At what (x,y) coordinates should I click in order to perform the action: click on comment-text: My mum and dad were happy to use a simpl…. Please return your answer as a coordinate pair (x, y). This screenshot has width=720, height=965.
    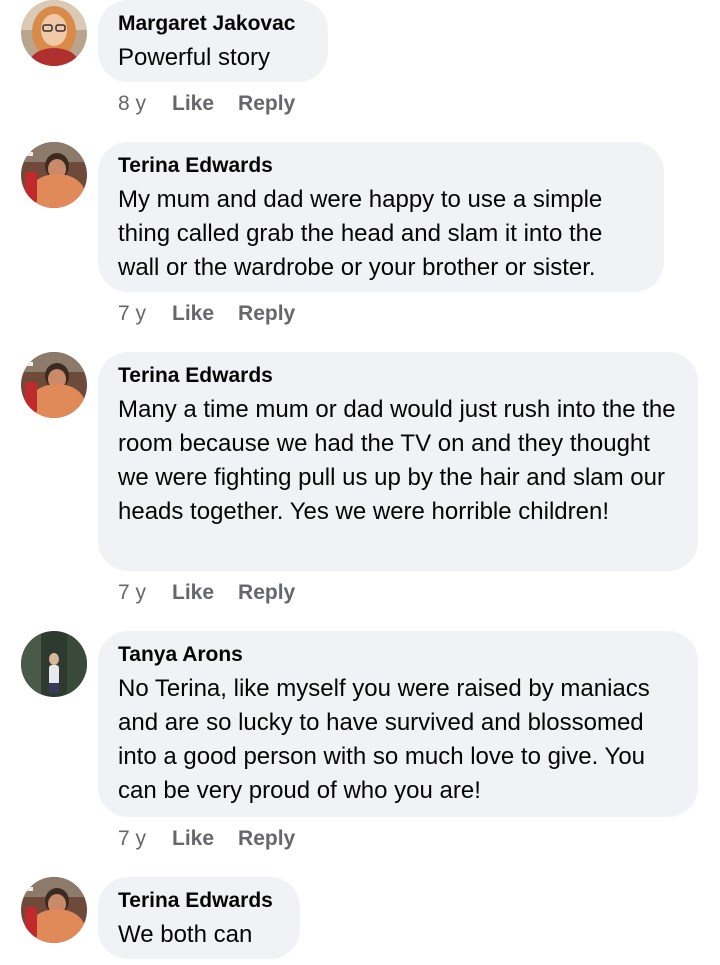
    Looking at the image, I should click on (360, 233).